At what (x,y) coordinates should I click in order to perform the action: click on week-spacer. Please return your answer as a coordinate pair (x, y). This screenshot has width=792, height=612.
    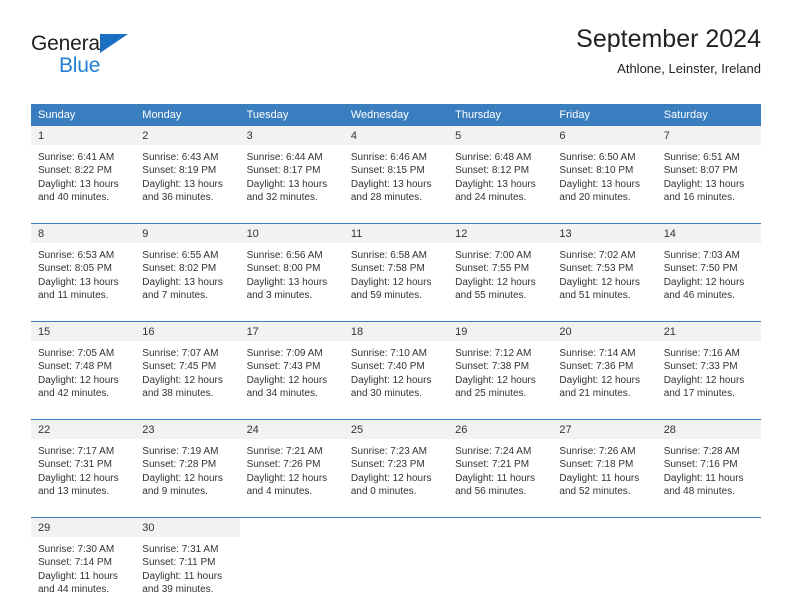
    Looking at the image, I should click on (396, 412).